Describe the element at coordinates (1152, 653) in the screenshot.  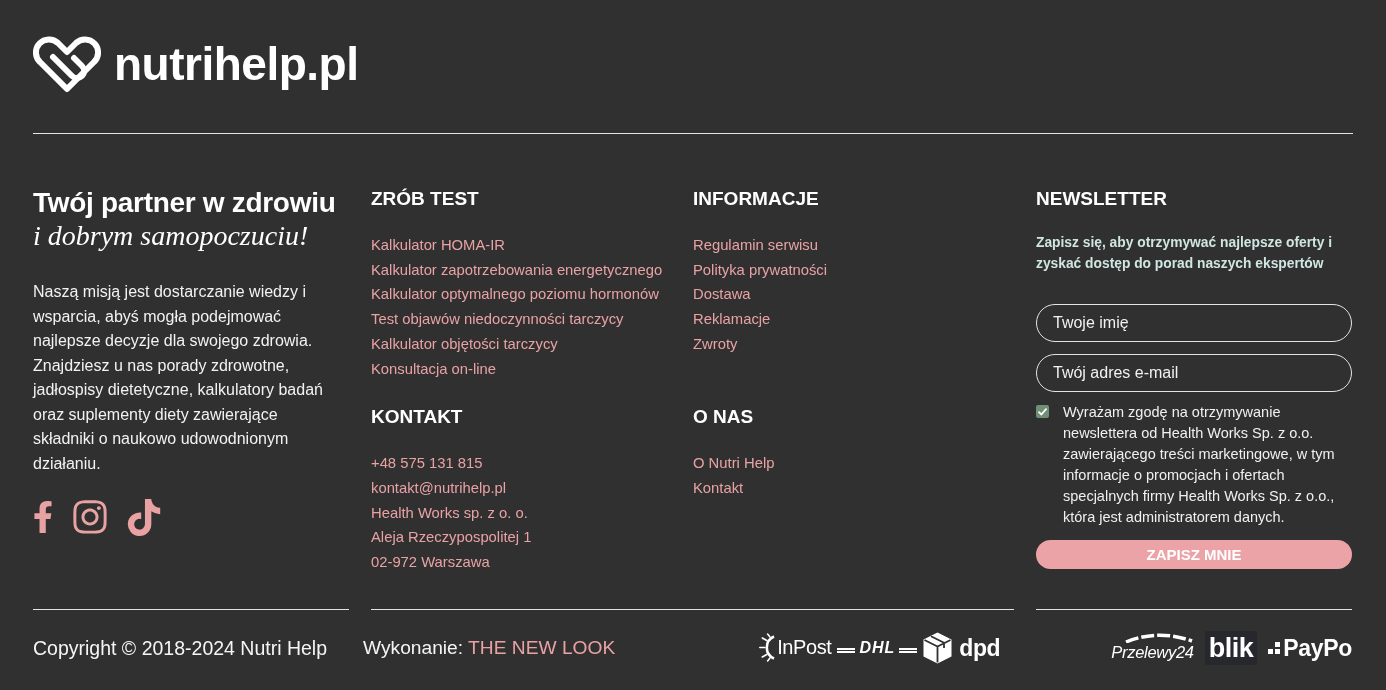
I see `przelewy24-logo: Przelewy24` at that location.